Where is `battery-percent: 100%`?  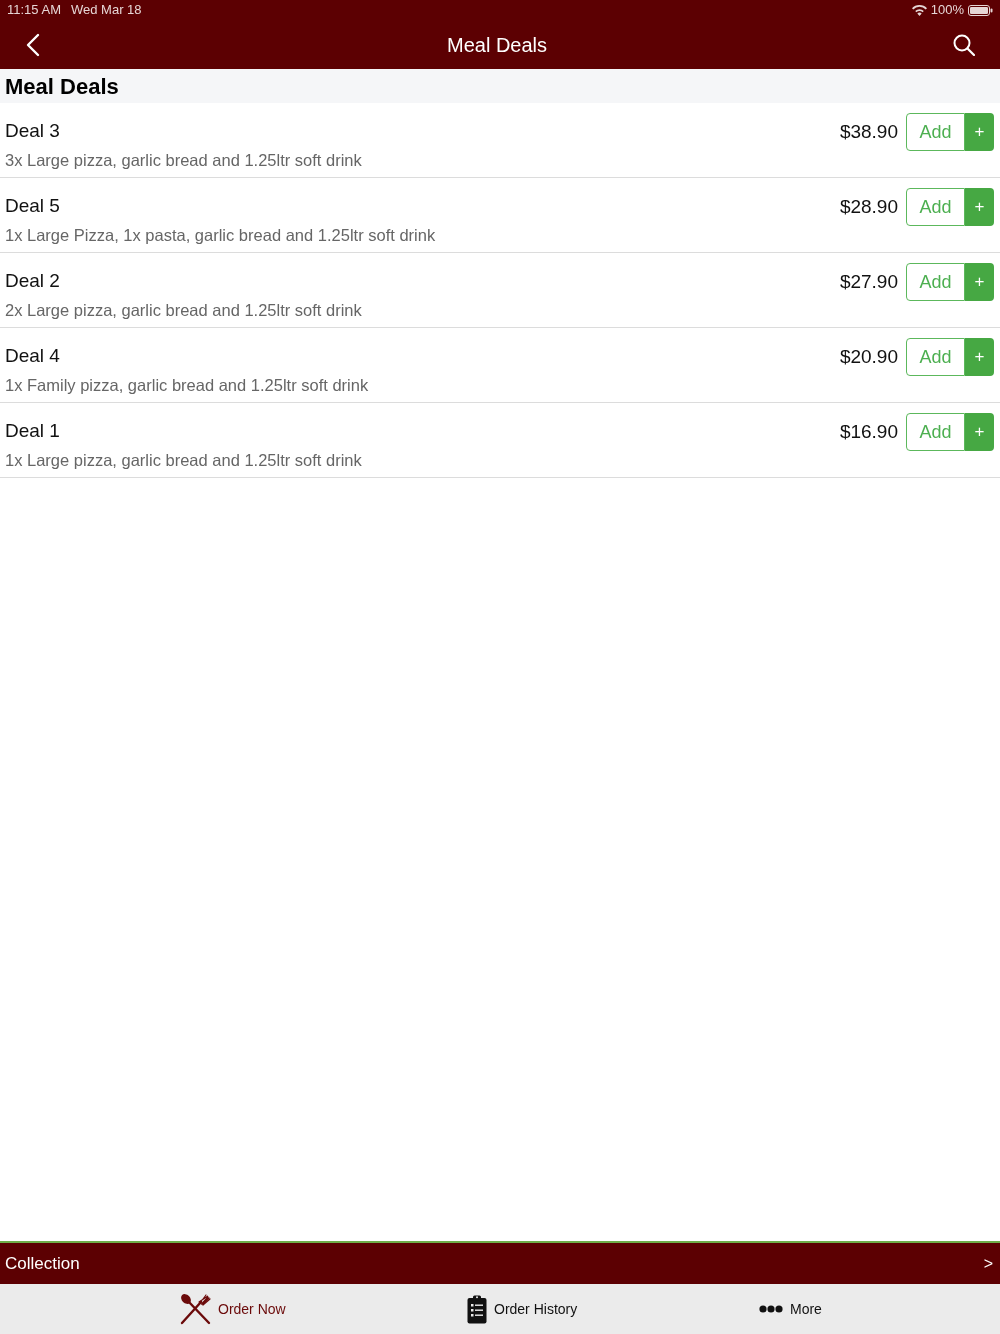 battery-percent: 100% is located at coordinates (947, 10).